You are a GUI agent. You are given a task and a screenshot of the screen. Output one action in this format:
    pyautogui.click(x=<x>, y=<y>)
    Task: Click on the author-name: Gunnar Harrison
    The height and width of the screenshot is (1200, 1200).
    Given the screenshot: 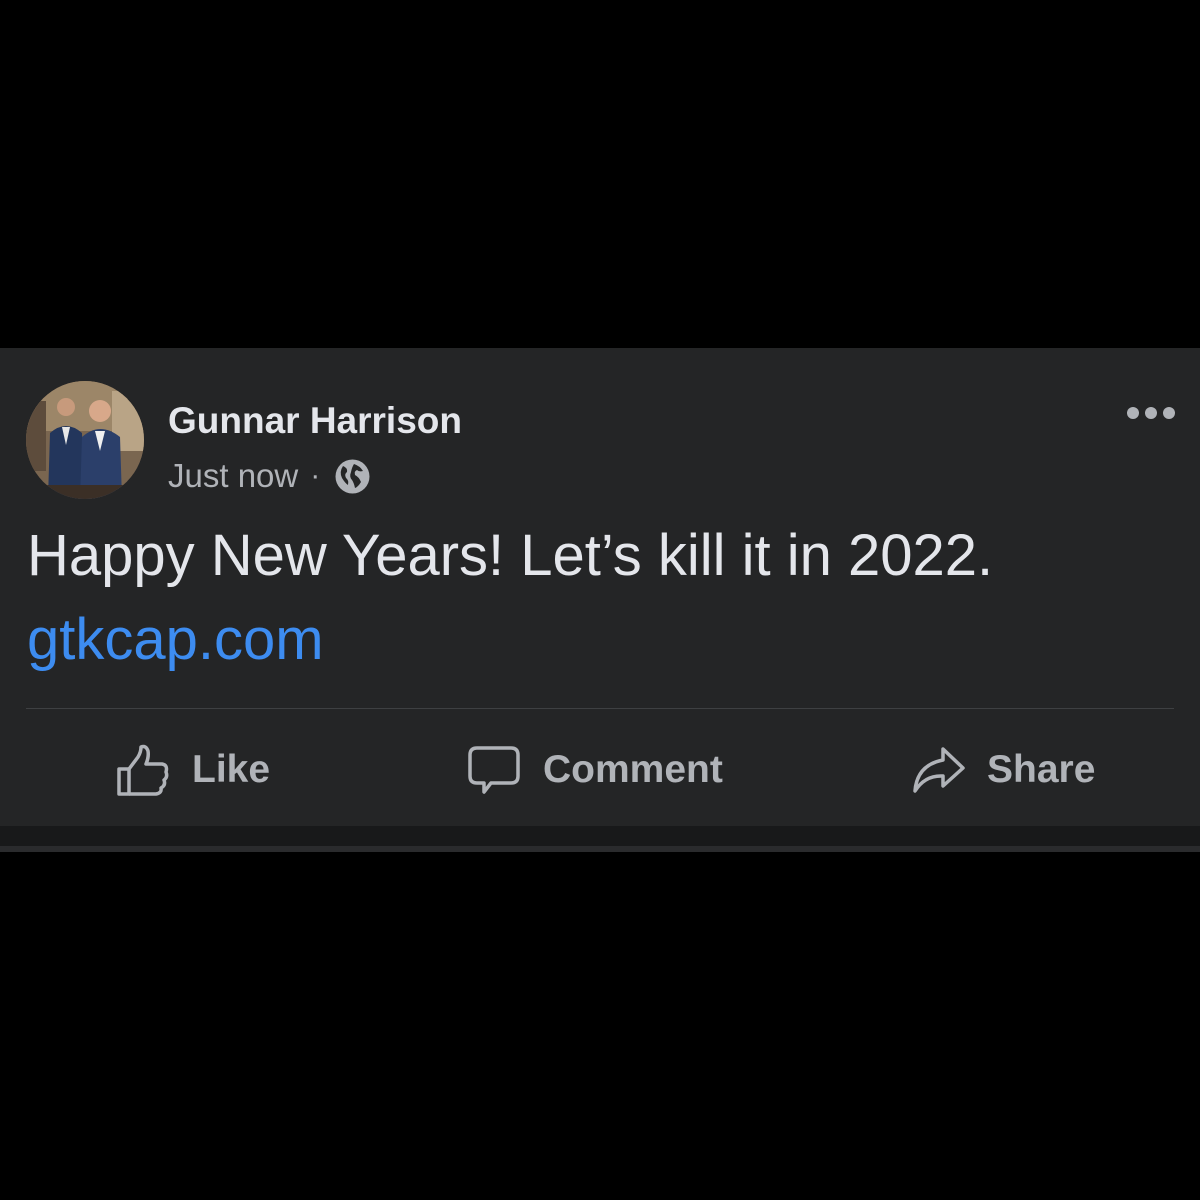 What is the action you would take?
    pyautogui.click(x=315, y=421)
    